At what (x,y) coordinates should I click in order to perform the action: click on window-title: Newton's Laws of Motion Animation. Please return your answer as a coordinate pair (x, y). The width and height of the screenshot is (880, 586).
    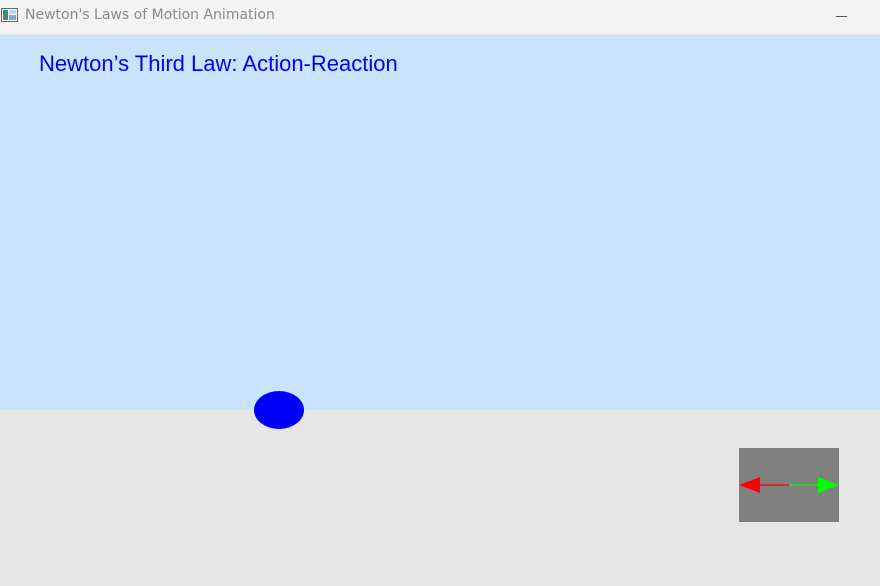
    Looking at the image, I should click on (150, 15).